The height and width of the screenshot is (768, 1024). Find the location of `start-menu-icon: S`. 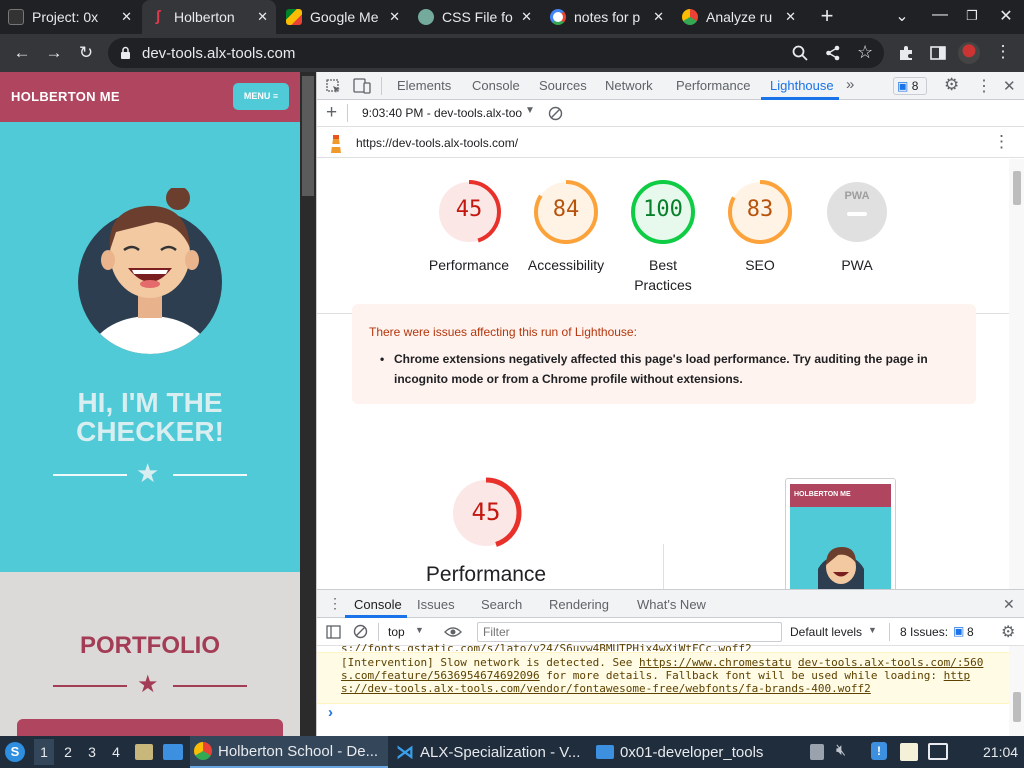

start-menu-icon: S is located at coordinates (15, 752).